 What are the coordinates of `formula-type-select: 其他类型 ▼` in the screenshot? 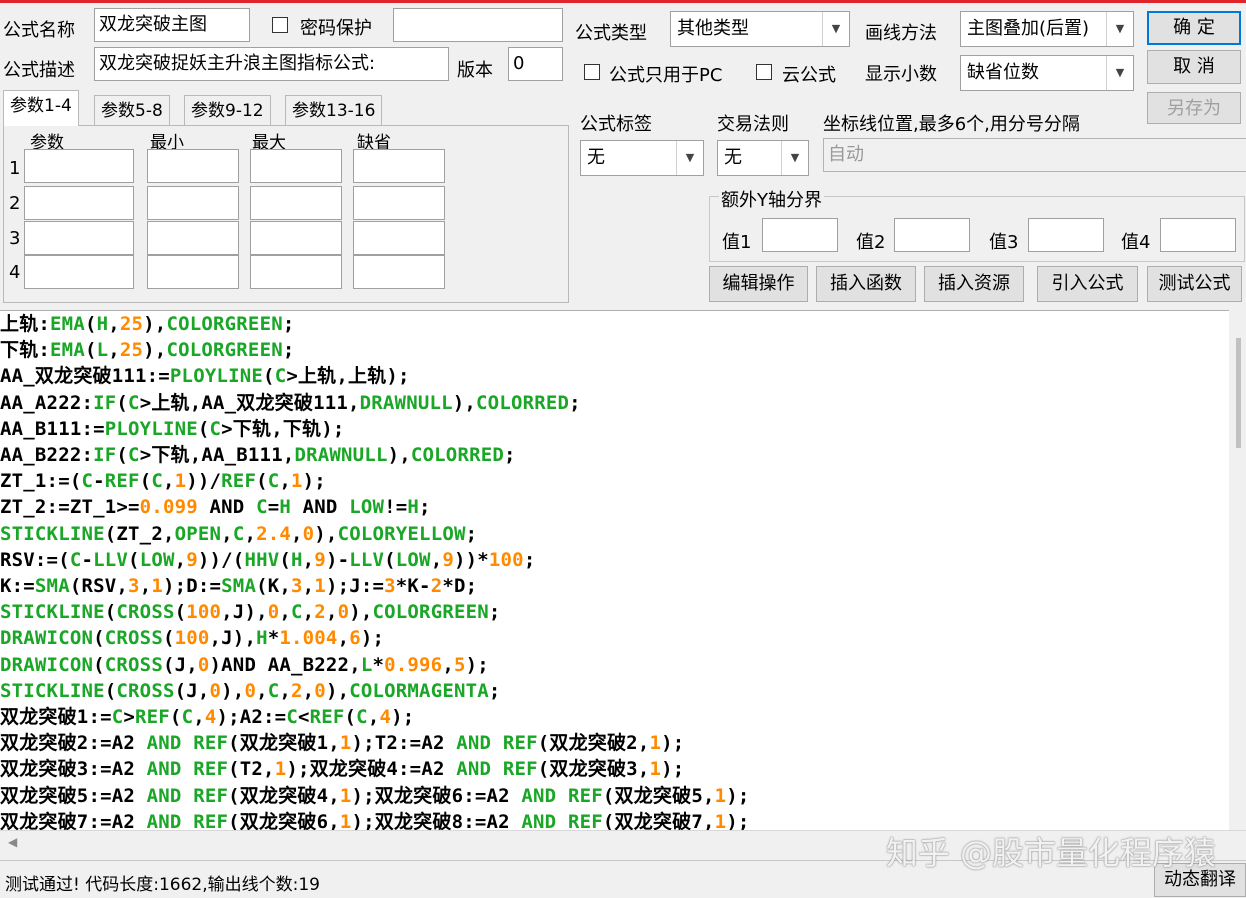 It's located at (760, 29).